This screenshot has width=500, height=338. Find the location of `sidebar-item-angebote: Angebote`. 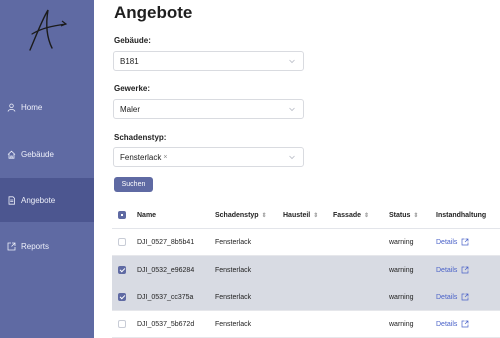

sidebar-item-angebote: Angebote is located at coordinates (47, 200).